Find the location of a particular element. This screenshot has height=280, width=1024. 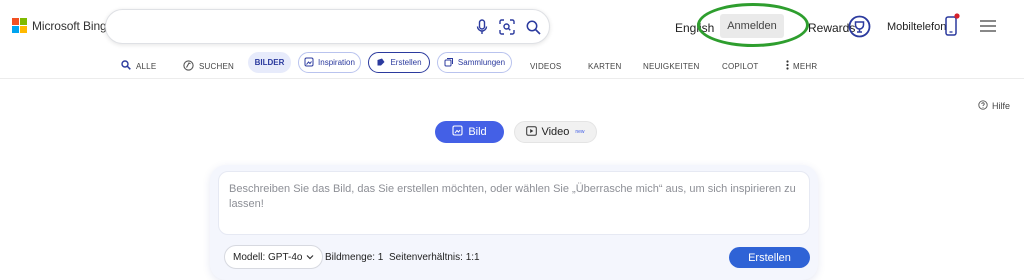

more-dots-icon is located at coordinates (787, 66).